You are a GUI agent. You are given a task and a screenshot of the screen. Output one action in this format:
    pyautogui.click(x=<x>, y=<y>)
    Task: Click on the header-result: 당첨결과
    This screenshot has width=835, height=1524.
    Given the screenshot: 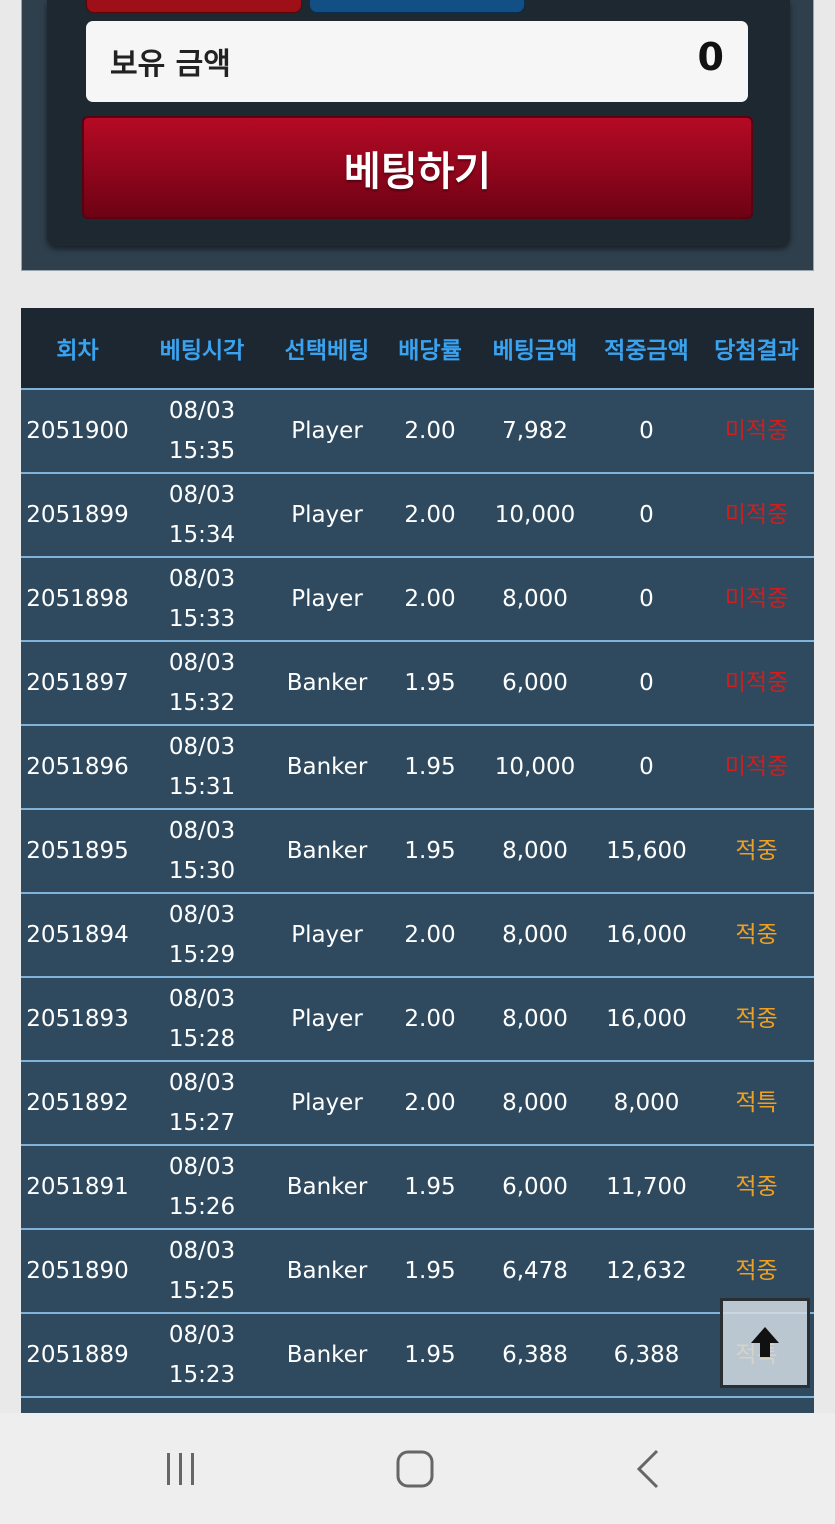 What is the action you would take?
    pyautogui.click(x=756, y=351)
    